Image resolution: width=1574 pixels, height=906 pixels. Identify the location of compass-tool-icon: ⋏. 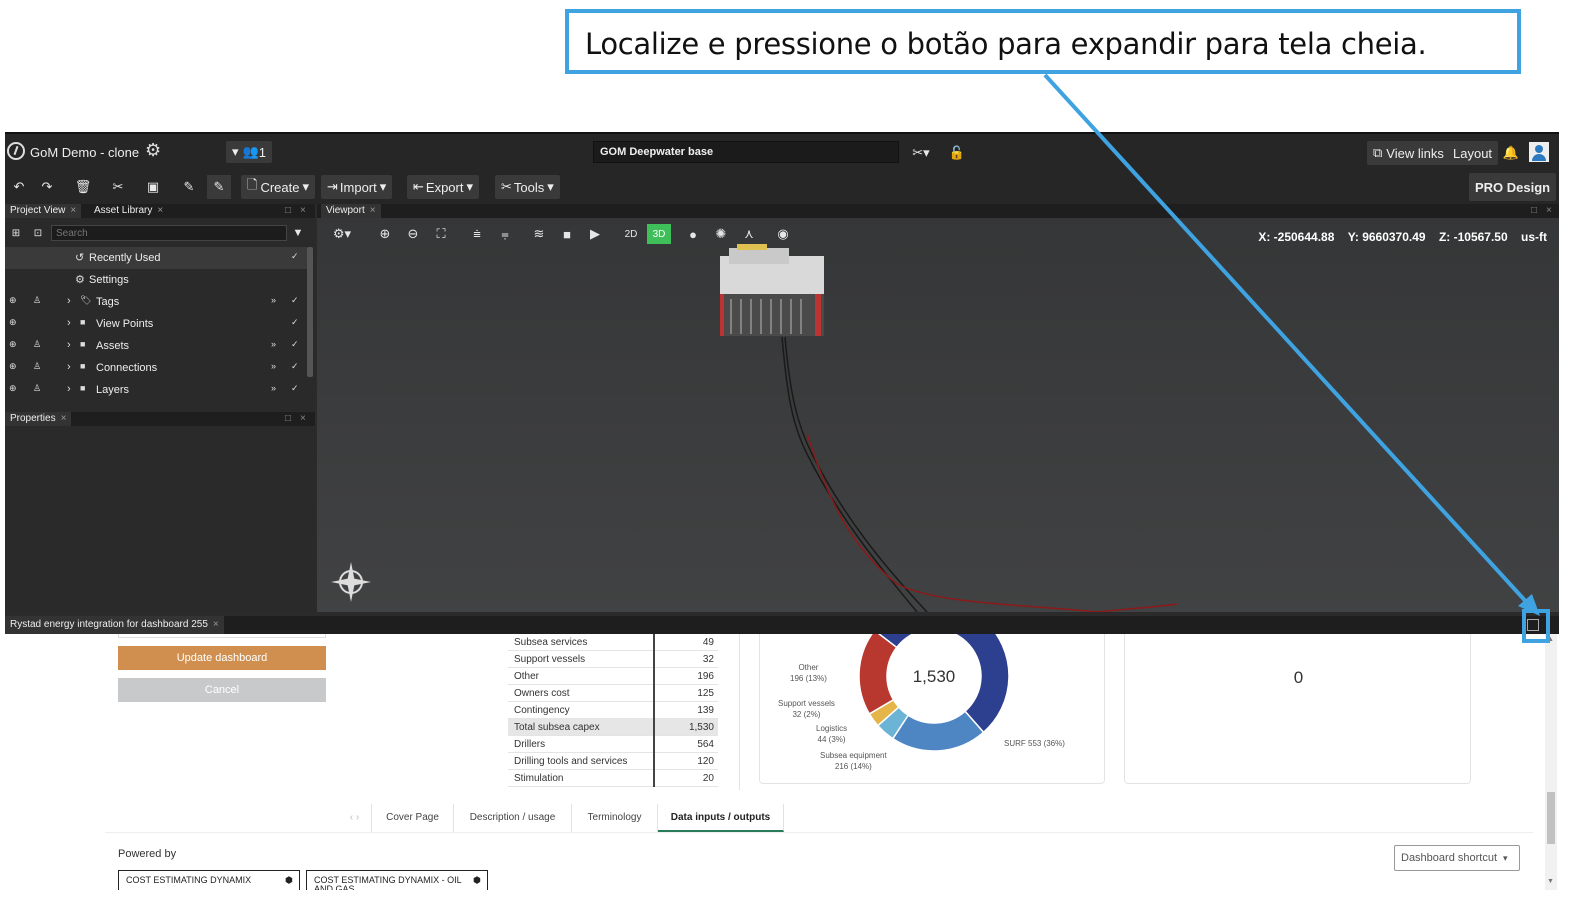
(749, 234).